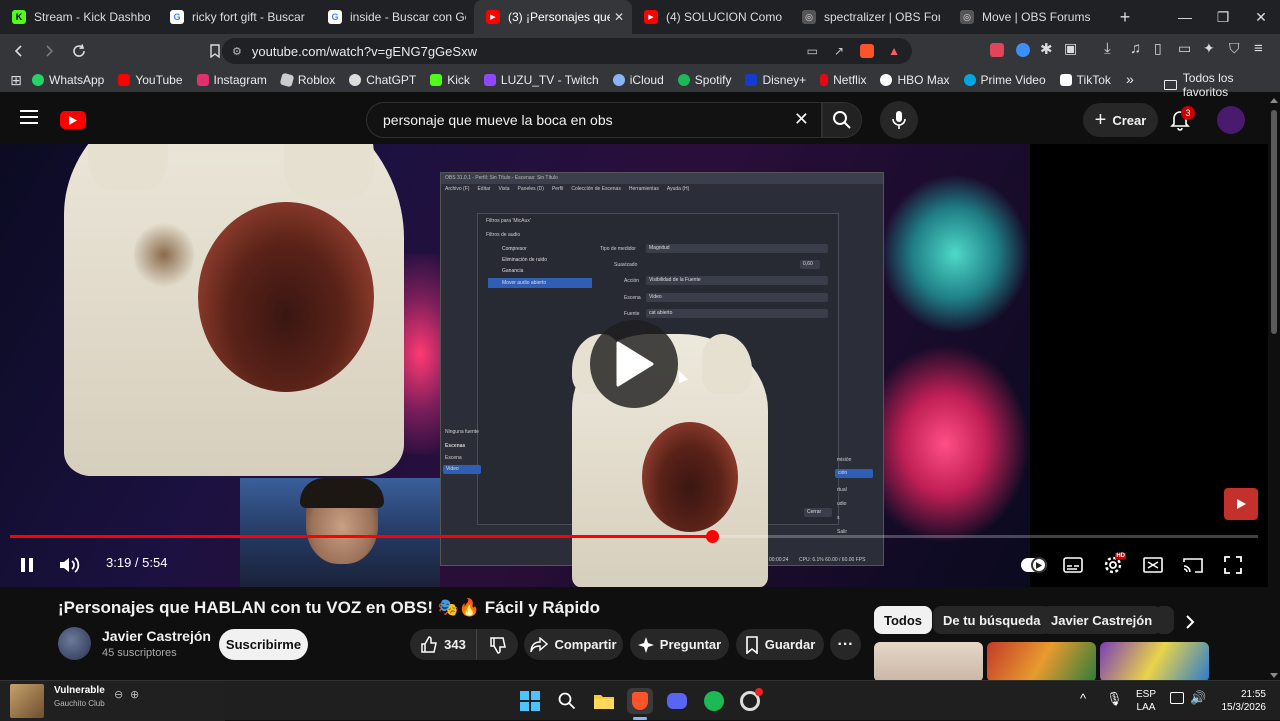 This screenshot has height=721, width=1280. What do you see at coordinates (1046, 49) in the screenshot?
I see `extensions-icon: ✱` at bounding box center [1046, 49].